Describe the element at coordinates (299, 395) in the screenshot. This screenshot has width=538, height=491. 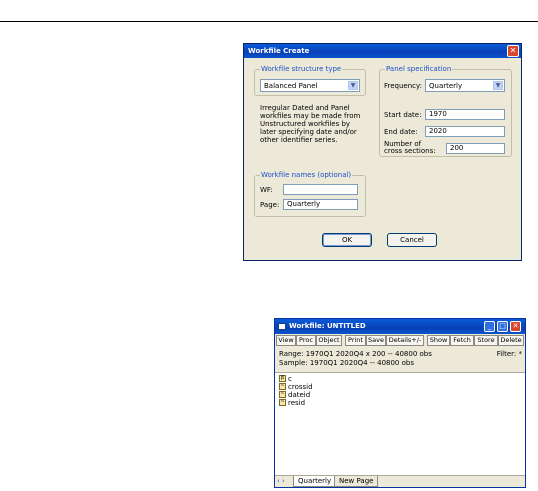
I see `object-name: dateid` at that location.